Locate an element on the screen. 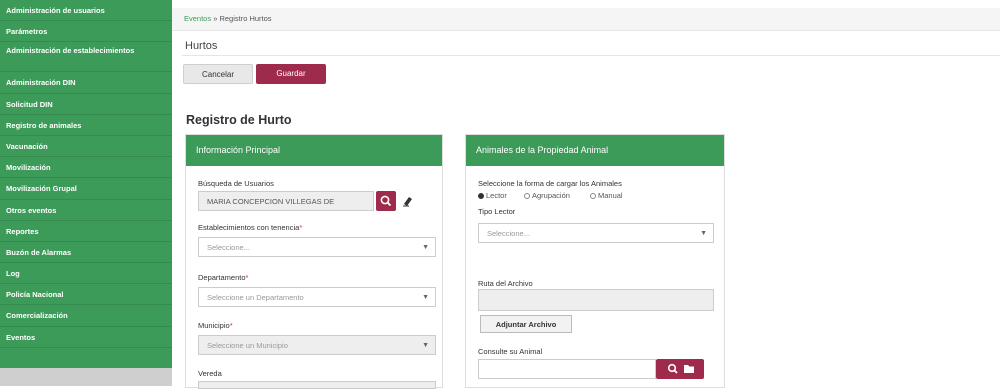 Image resolution: width=1000 pixels, height=389 pixels. sidebar-item: Solicitud DIN is located at coordinates (86, 104).